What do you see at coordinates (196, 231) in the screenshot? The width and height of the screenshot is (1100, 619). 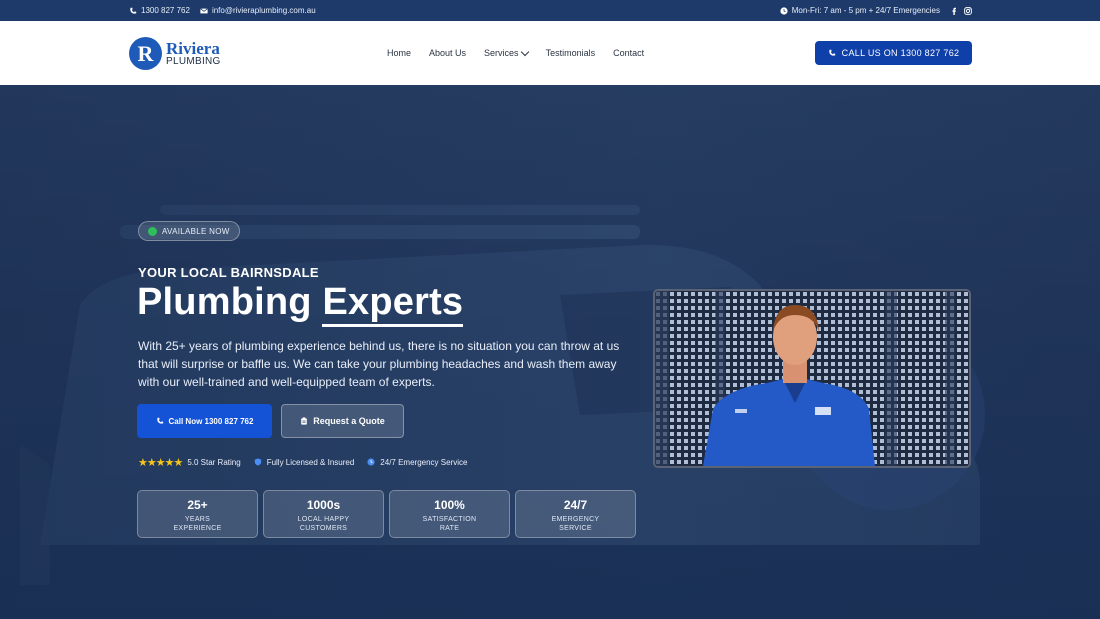 I see `available-text: AVAILABLE NOW` at bounding box center [196, 231].